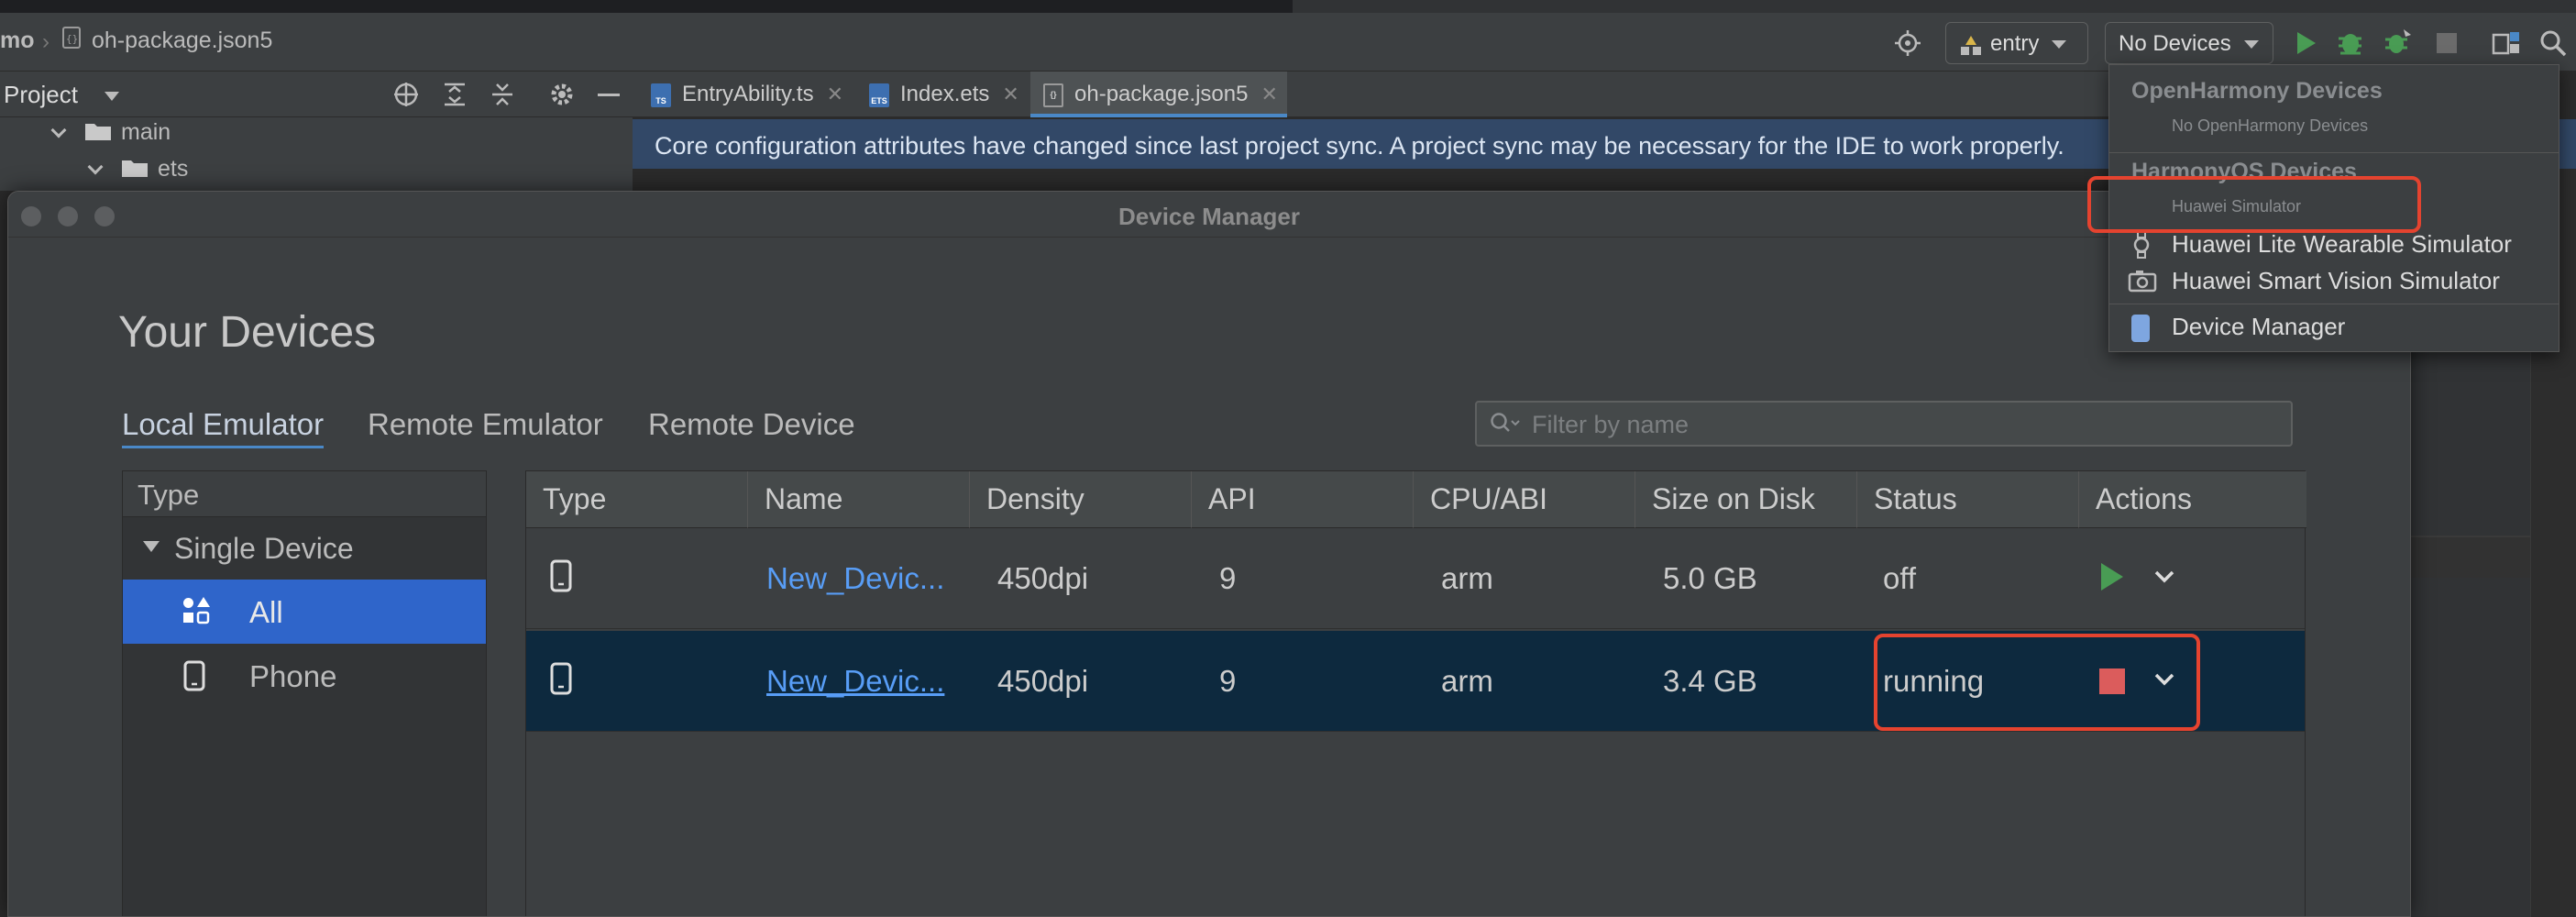  I want to click on column-header-size: Size on Disk, so click(1746, 499).